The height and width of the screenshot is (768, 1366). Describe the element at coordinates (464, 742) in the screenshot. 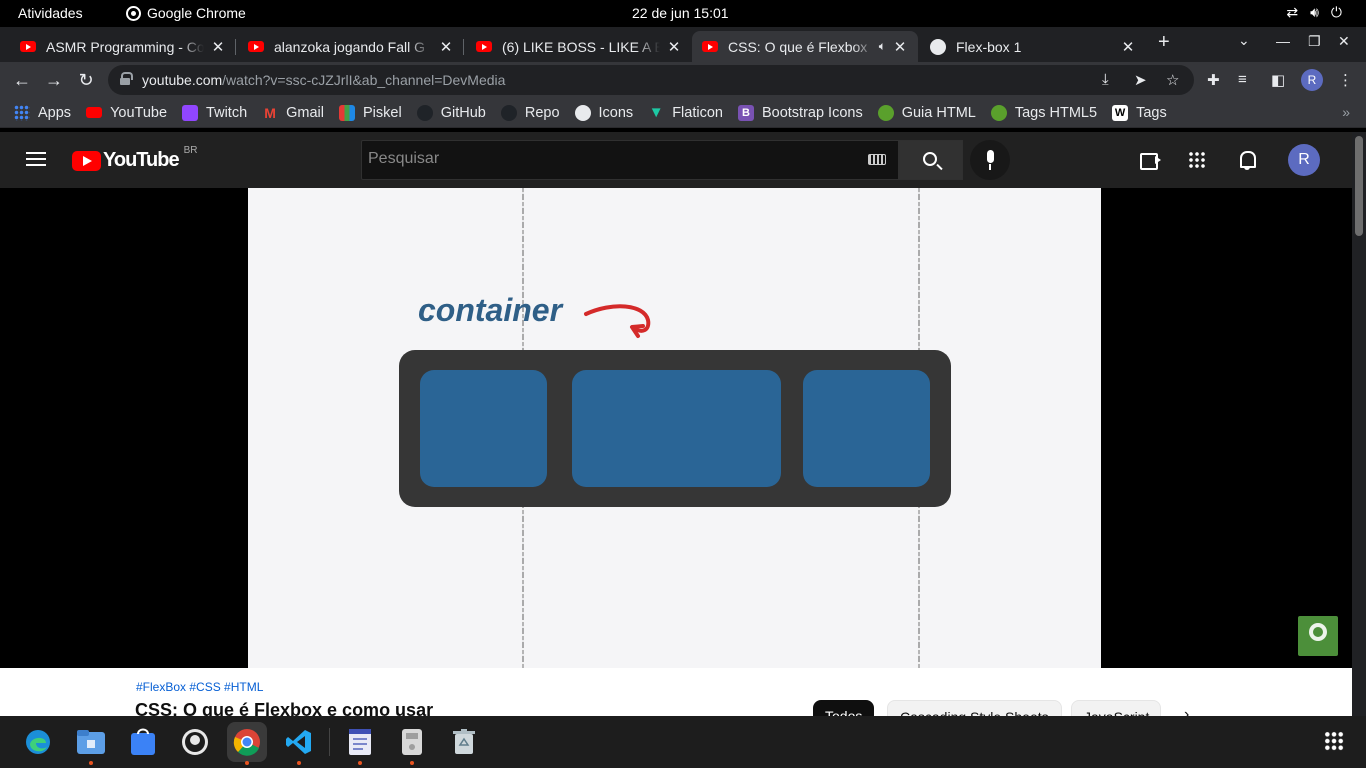

I see `dock-trash` at that location.